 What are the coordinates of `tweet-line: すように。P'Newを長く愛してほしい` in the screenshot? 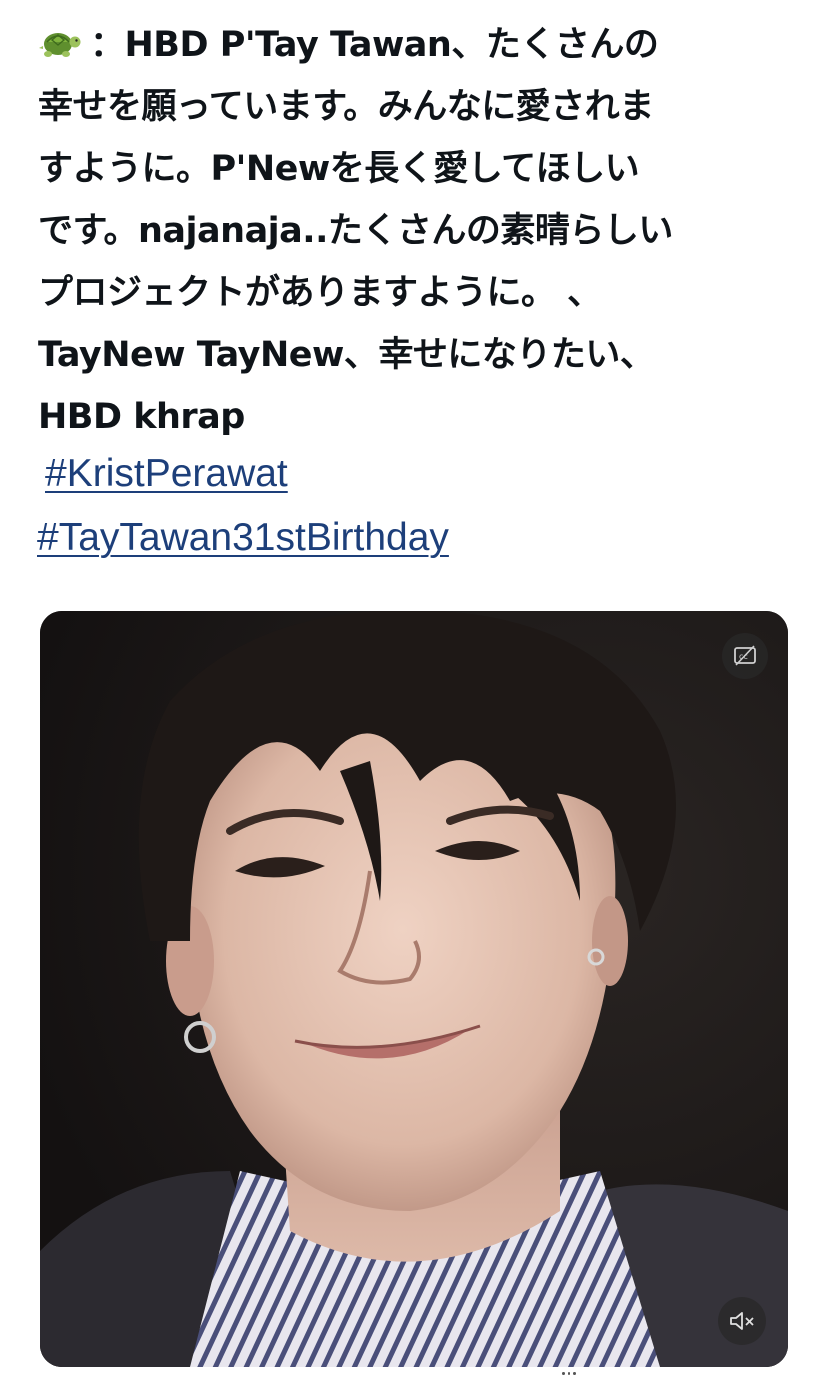 It's located at (339, 169).